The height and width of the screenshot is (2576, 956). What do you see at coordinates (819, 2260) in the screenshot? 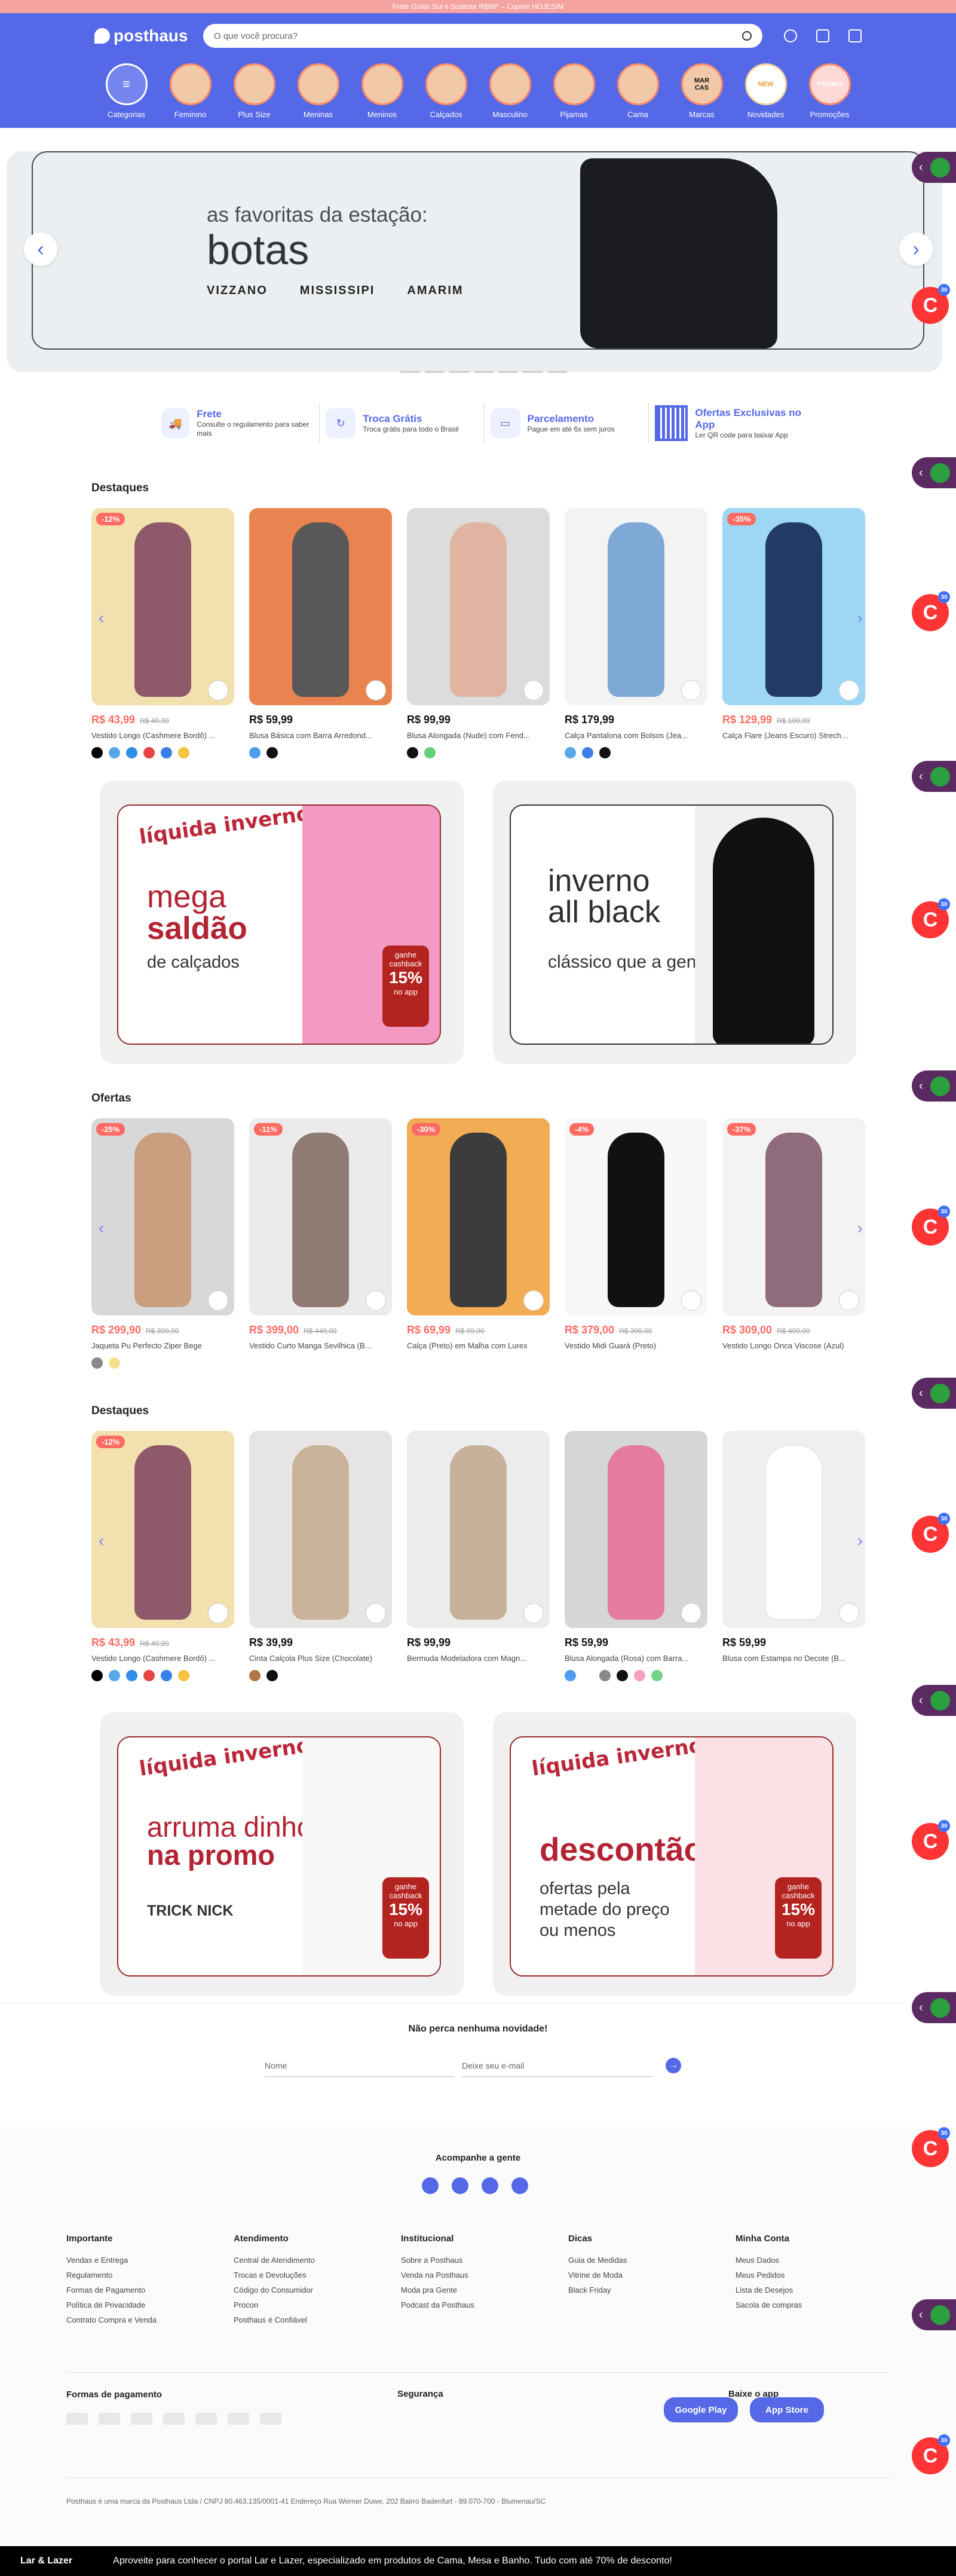
I see `text-label: Meus Dados` at bounding box center [819, 2260].